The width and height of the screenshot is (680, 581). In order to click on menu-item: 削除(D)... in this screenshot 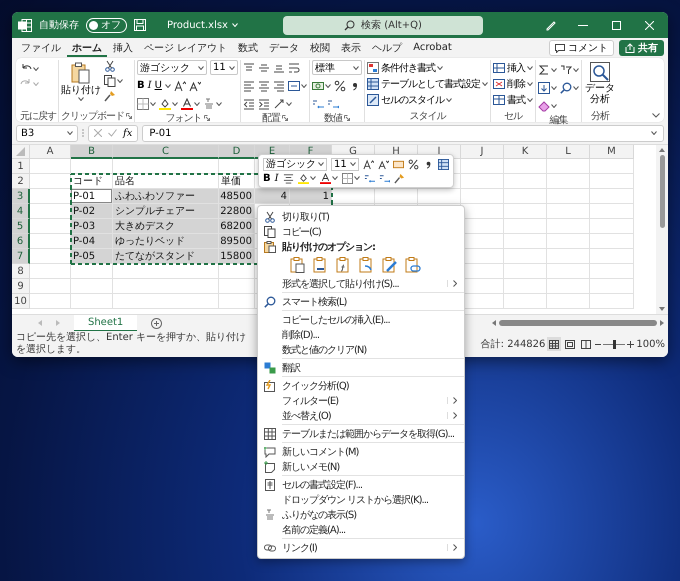, I will do `click(361, 334)`.